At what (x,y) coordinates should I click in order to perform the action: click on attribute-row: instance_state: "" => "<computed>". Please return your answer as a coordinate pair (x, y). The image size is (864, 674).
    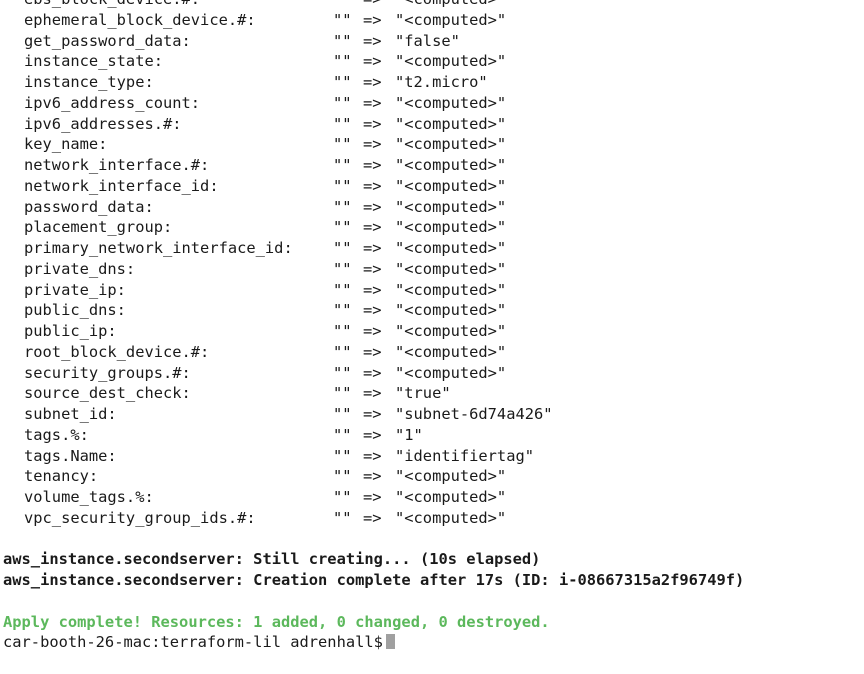
    Looking at the image, I should click on (432, 61).